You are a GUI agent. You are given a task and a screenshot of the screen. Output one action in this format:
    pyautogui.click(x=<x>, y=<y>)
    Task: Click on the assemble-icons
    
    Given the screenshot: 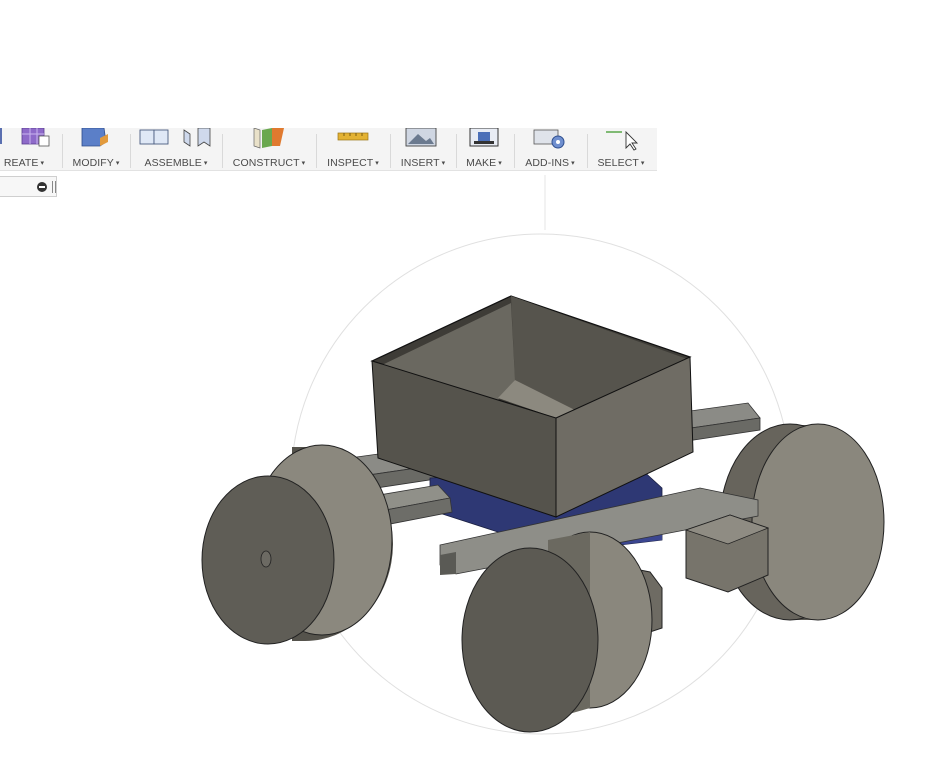 What is the action you would take?
    pyautogui.click(x=175, y=137)
    